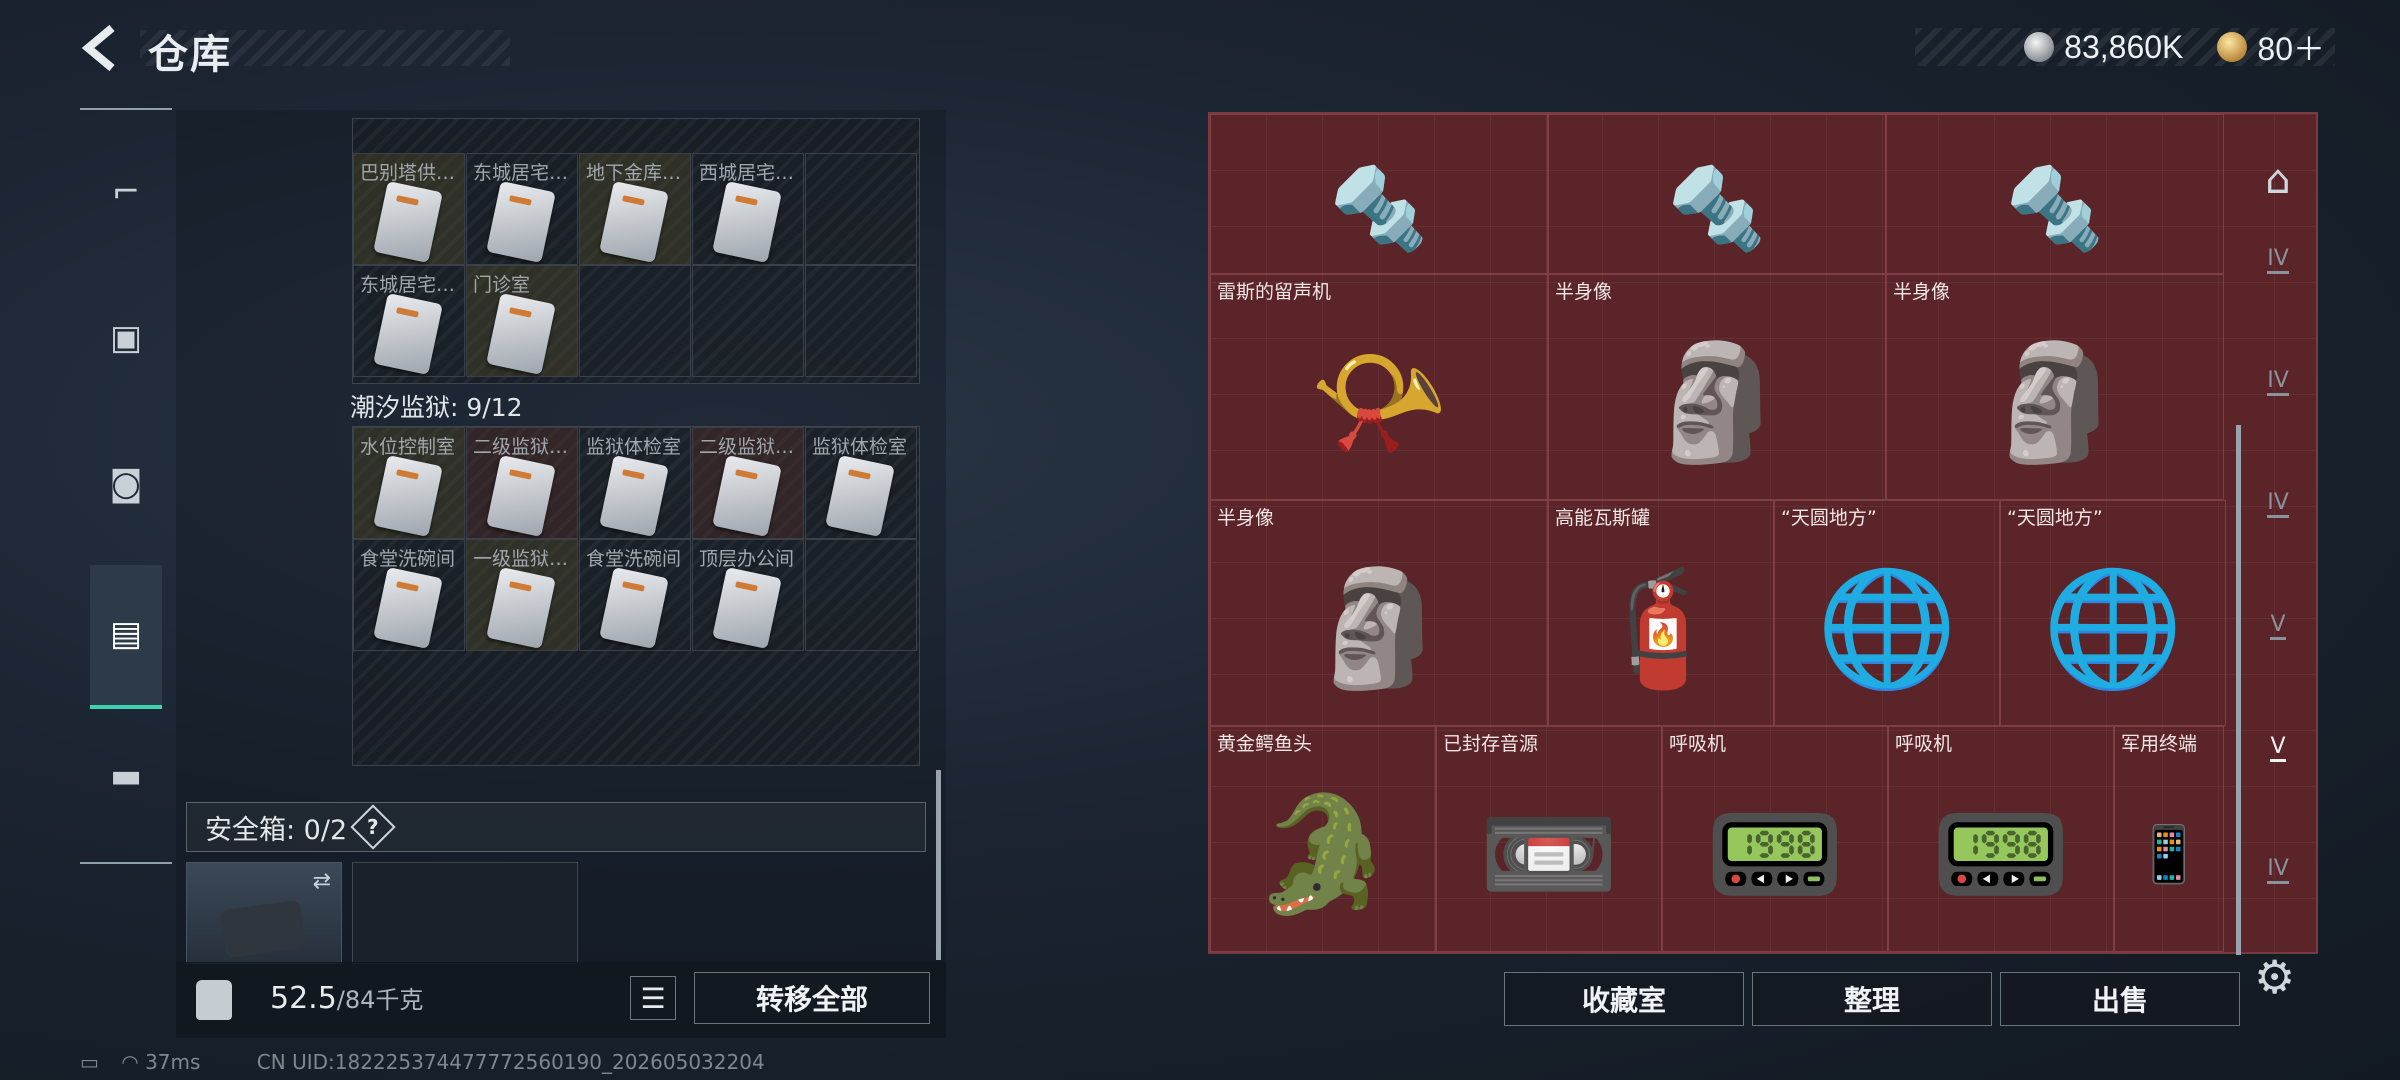 The height and width of the screenshot is (1080, 2400). Describe the element at coordinates (2120, 999) in the screenshot. I see `sell-button: 出售` at that location.